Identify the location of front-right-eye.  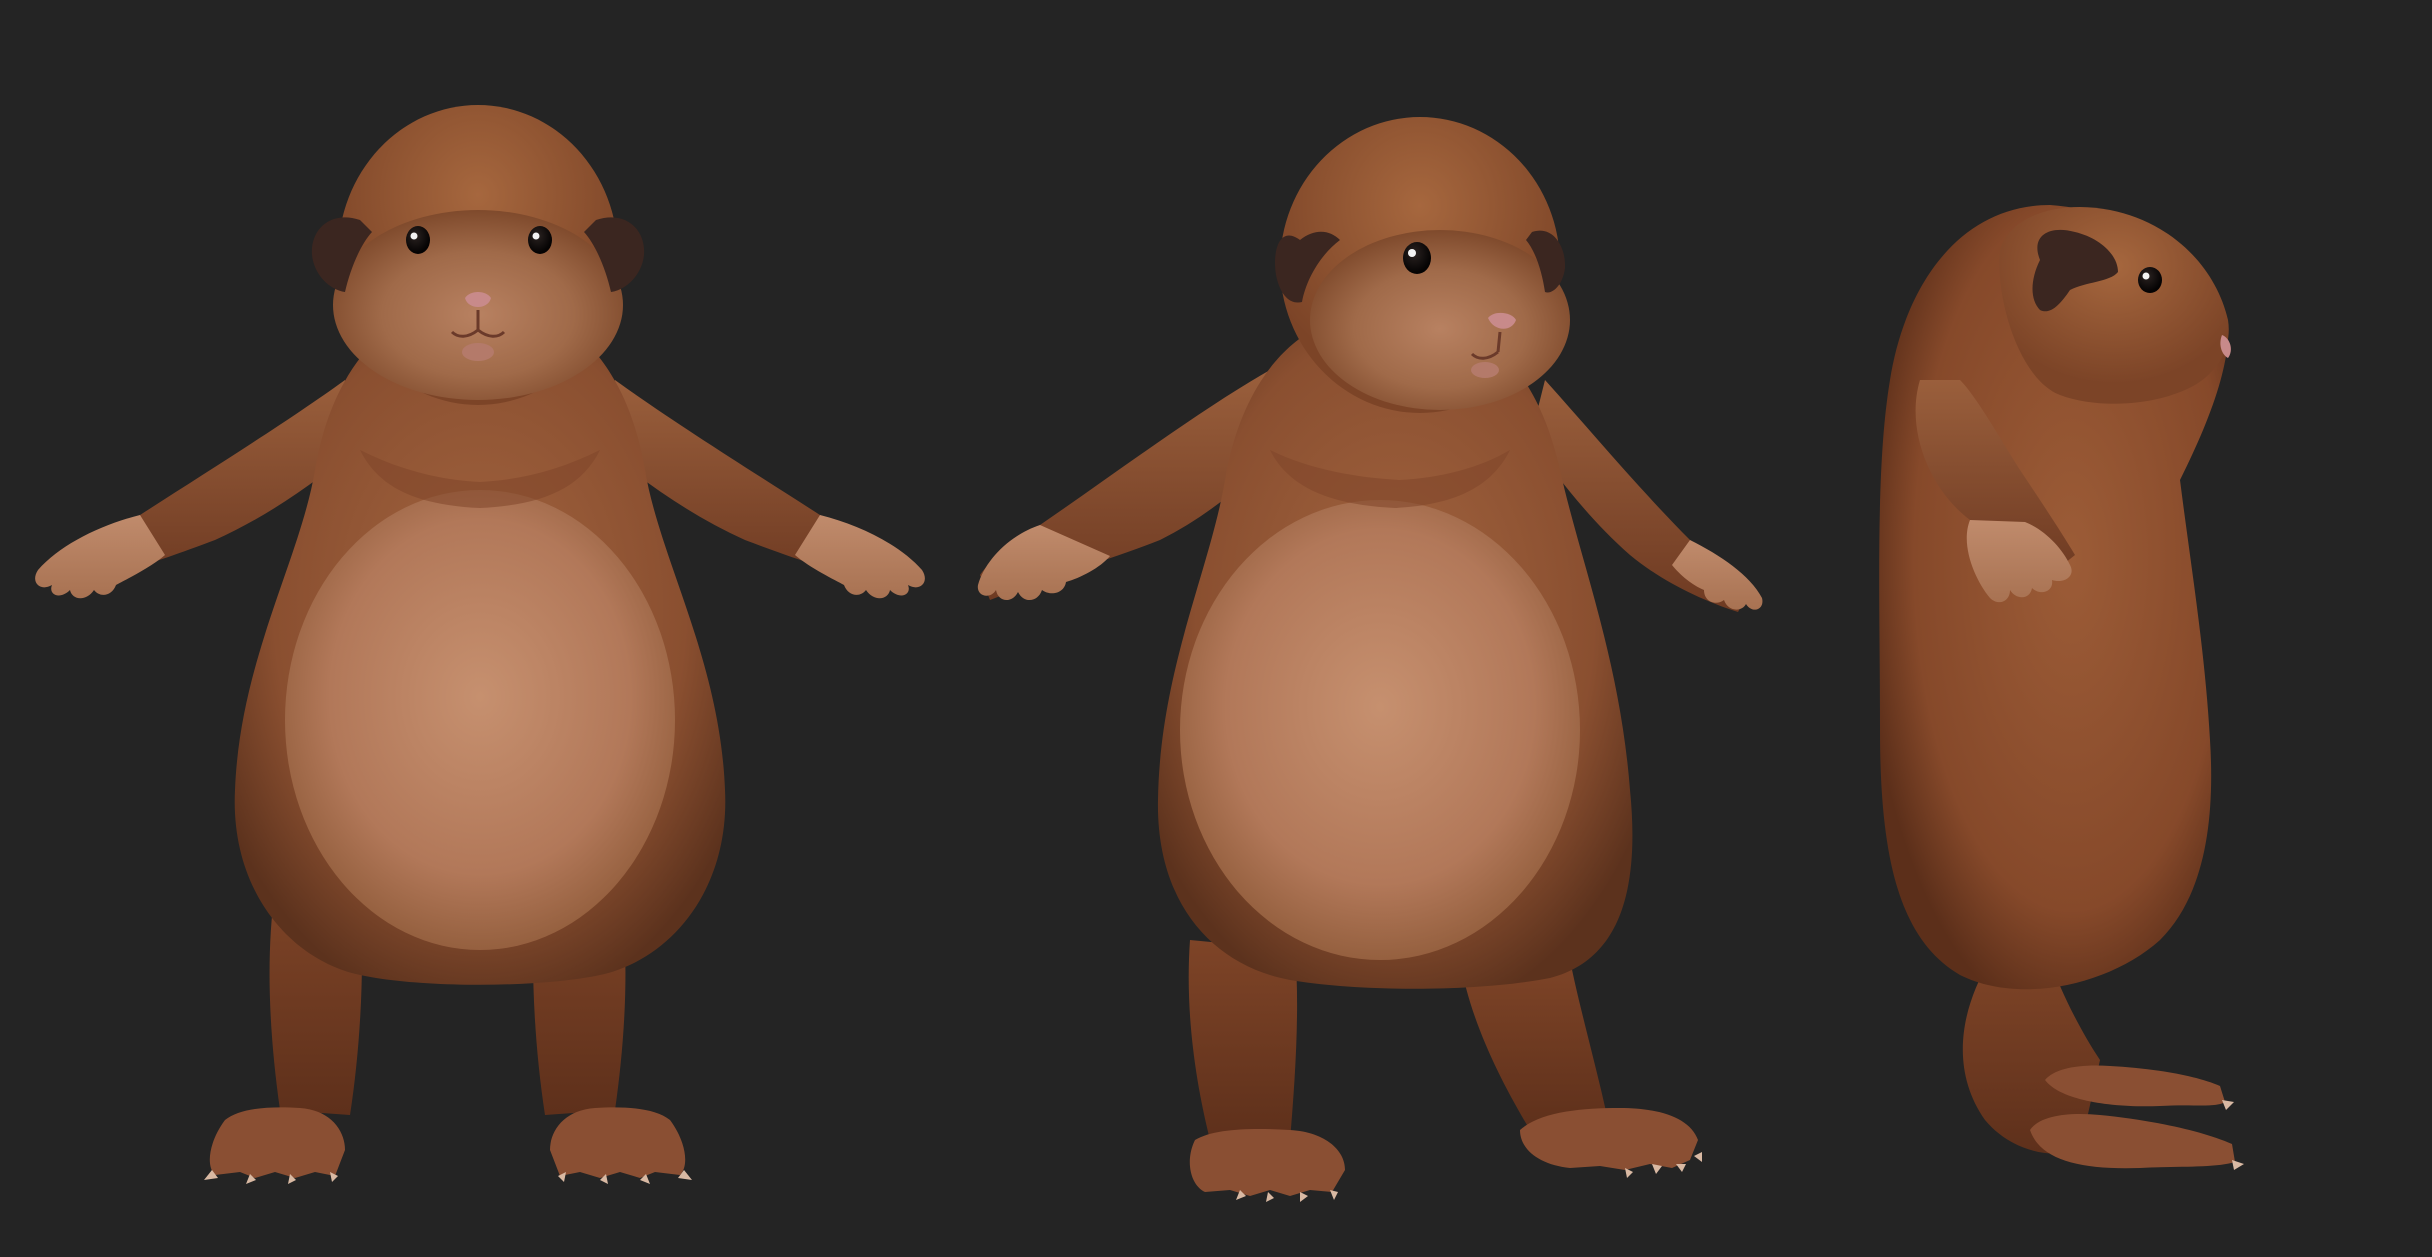
(540, 240).